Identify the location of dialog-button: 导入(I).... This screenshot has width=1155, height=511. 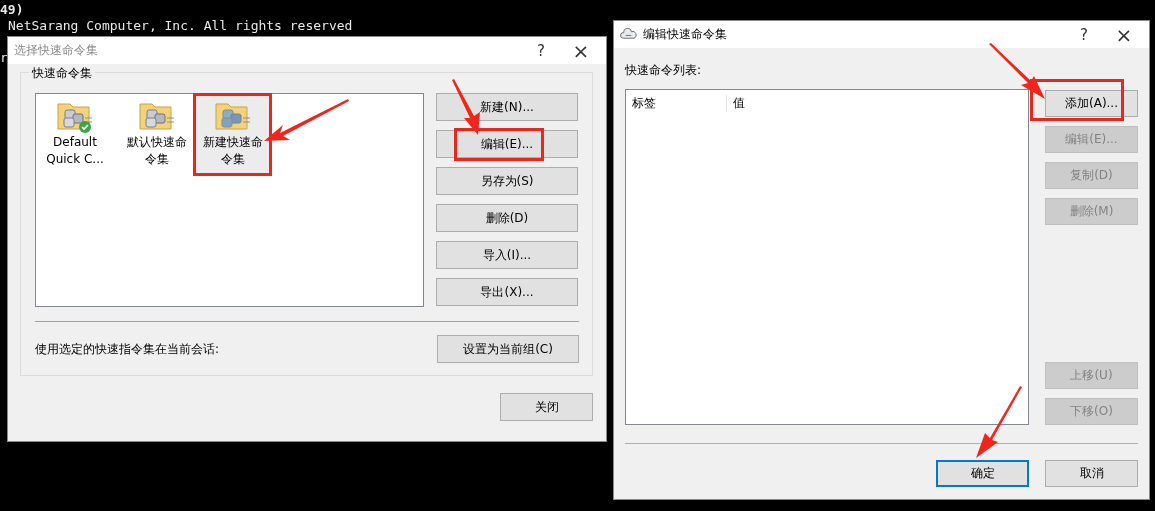
(507, 255).